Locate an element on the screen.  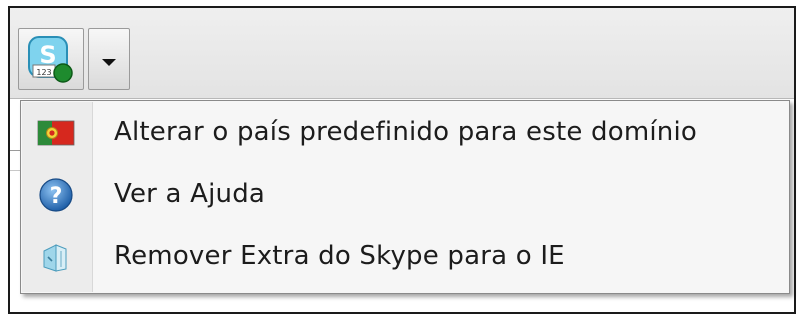
skype-dropdown-button is located at coordinates (109, 59).